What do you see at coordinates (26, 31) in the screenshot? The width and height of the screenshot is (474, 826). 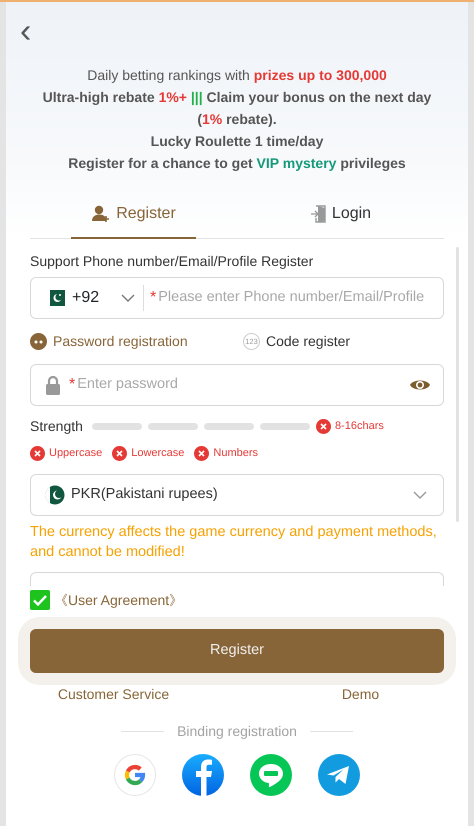 I see `back-button: ‹` at bounding box center [26, 31].